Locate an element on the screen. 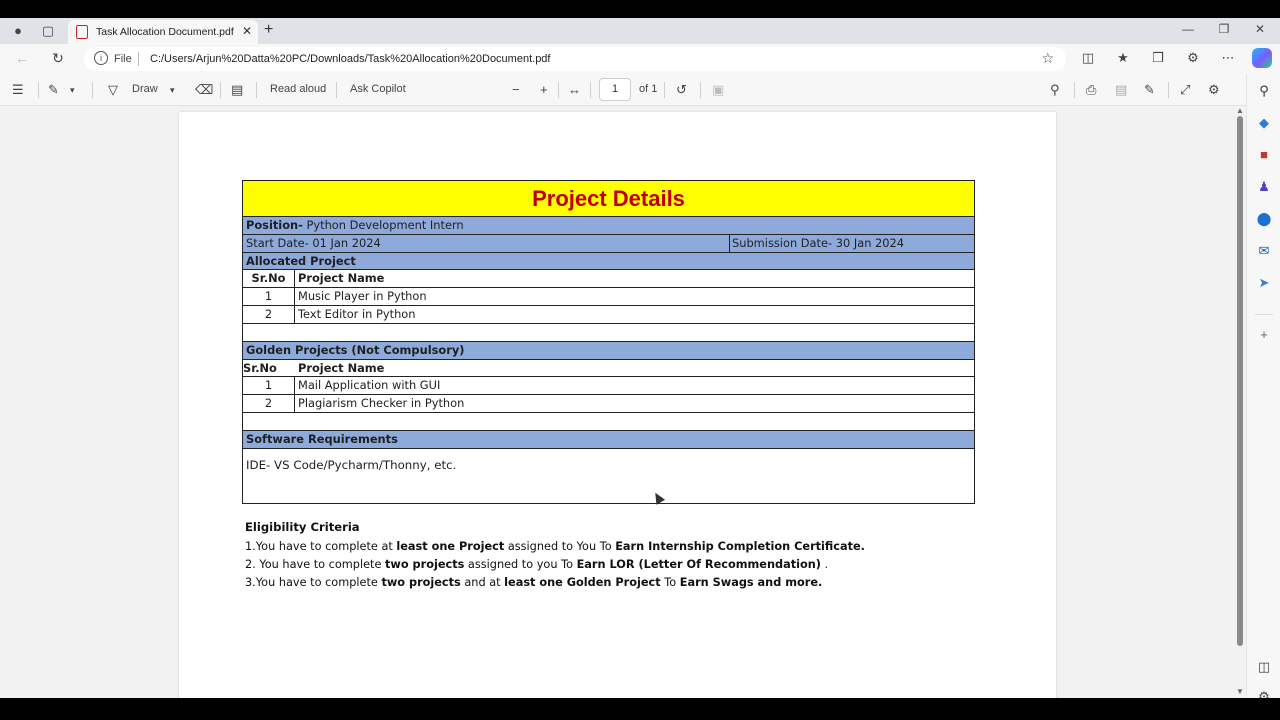 The height and width of the screenshot is (720, 1280). window-close-icon: ✕ is located at coordinates (1260, 29).